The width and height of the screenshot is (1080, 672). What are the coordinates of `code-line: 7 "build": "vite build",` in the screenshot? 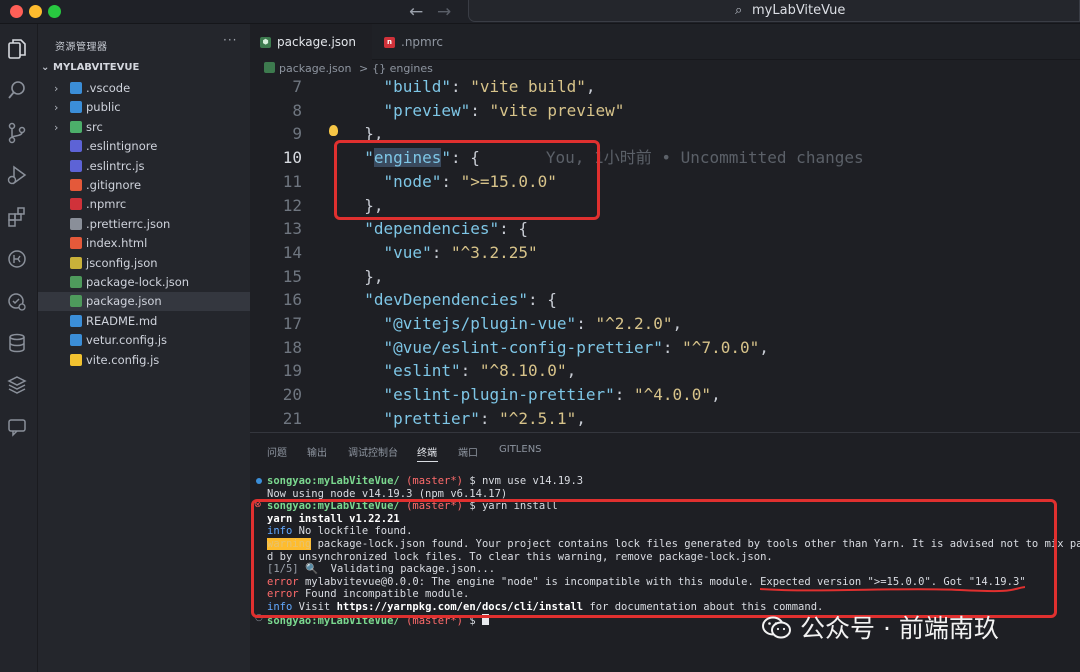 It's located at (665, 88).